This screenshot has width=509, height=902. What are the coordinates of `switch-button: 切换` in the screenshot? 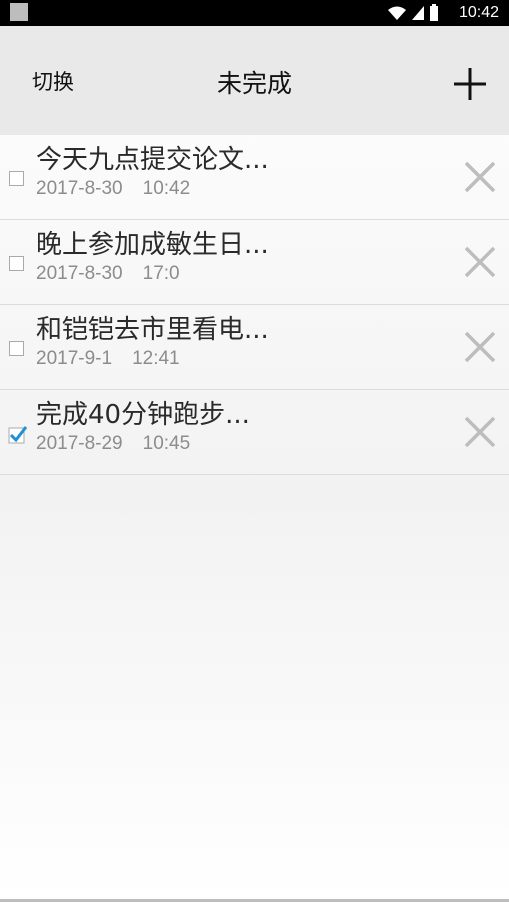 It's located at (53, 81).